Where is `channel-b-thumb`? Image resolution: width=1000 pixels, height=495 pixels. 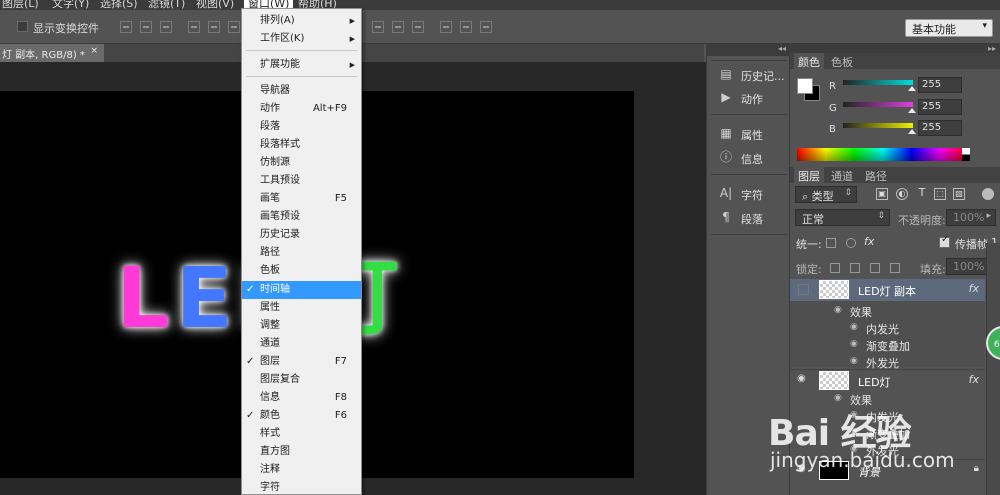 channel-b-thumb is located at coordinates (912, 131).